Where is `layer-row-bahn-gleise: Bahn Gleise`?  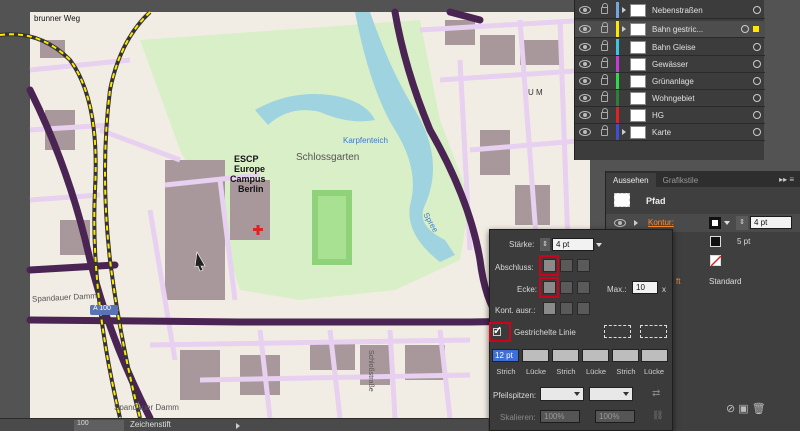 layer-row-bahn-gleise: Bahn Gleise is located at coordinates (670, 47).